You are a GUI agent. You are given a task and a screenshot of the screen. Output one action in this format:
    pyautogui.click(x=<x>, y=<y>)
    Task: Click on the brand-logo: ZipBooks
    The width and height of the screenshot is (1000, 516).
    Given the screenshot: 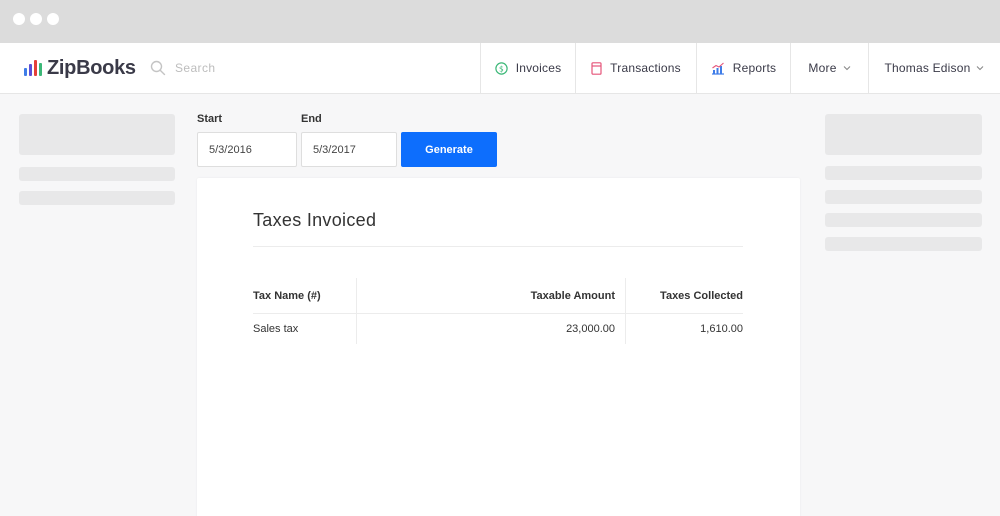 What is the action you would take?
    pyautogui.click(x=80, y=68)
    